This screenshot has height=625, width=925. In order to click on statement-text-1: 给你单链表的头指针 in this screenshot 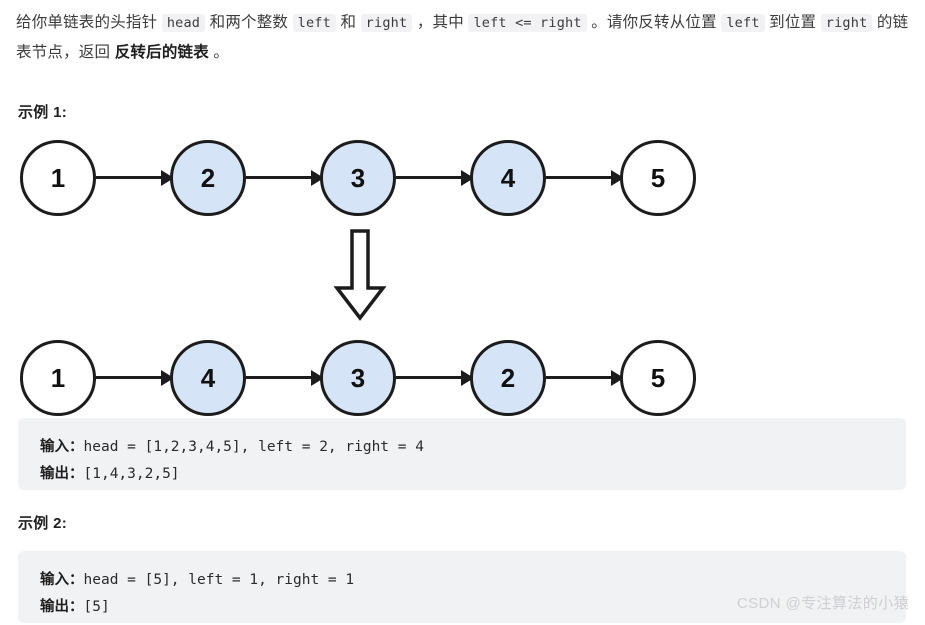, I will do `click(89, 22)`.